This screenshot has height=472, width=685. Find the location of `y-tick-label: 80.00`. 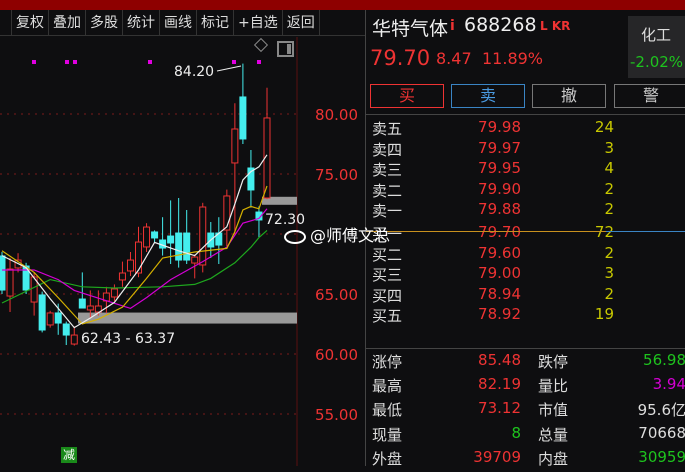

y-tick-label: 80.00 is located at coordinates (336, 115).